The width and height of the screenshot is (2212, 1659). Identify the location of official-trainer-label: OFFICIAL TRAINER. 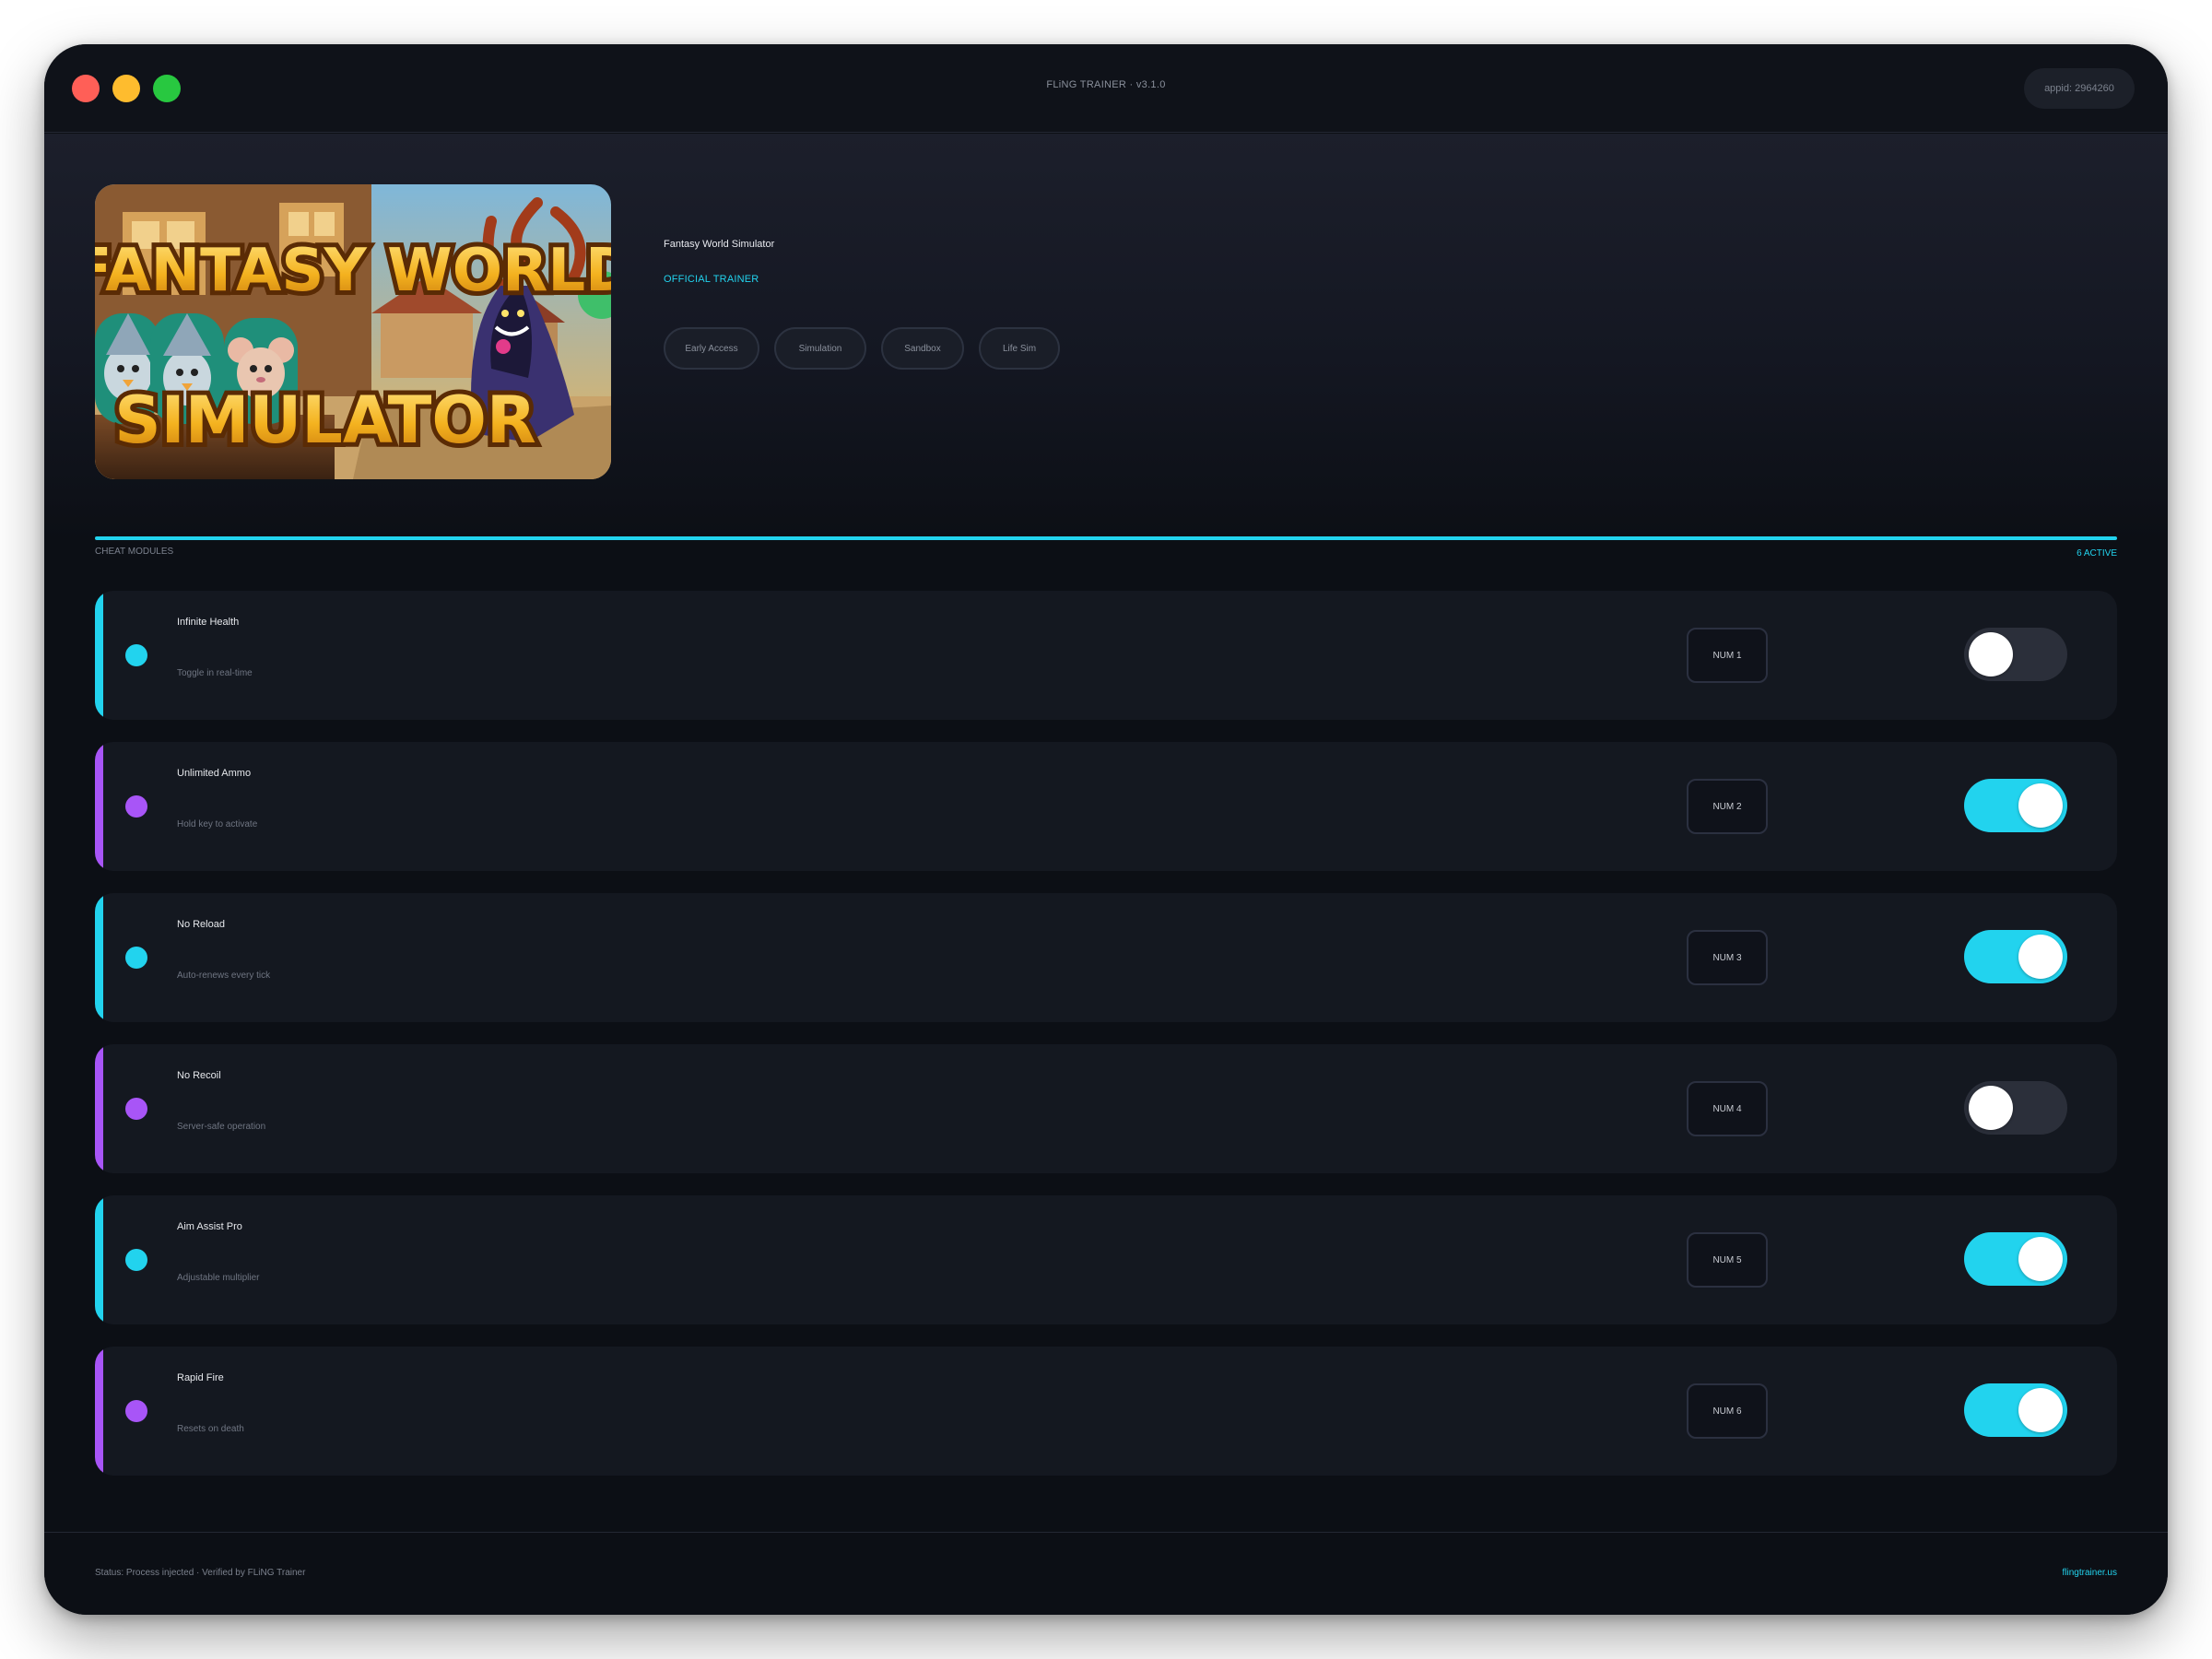
(711, 279).